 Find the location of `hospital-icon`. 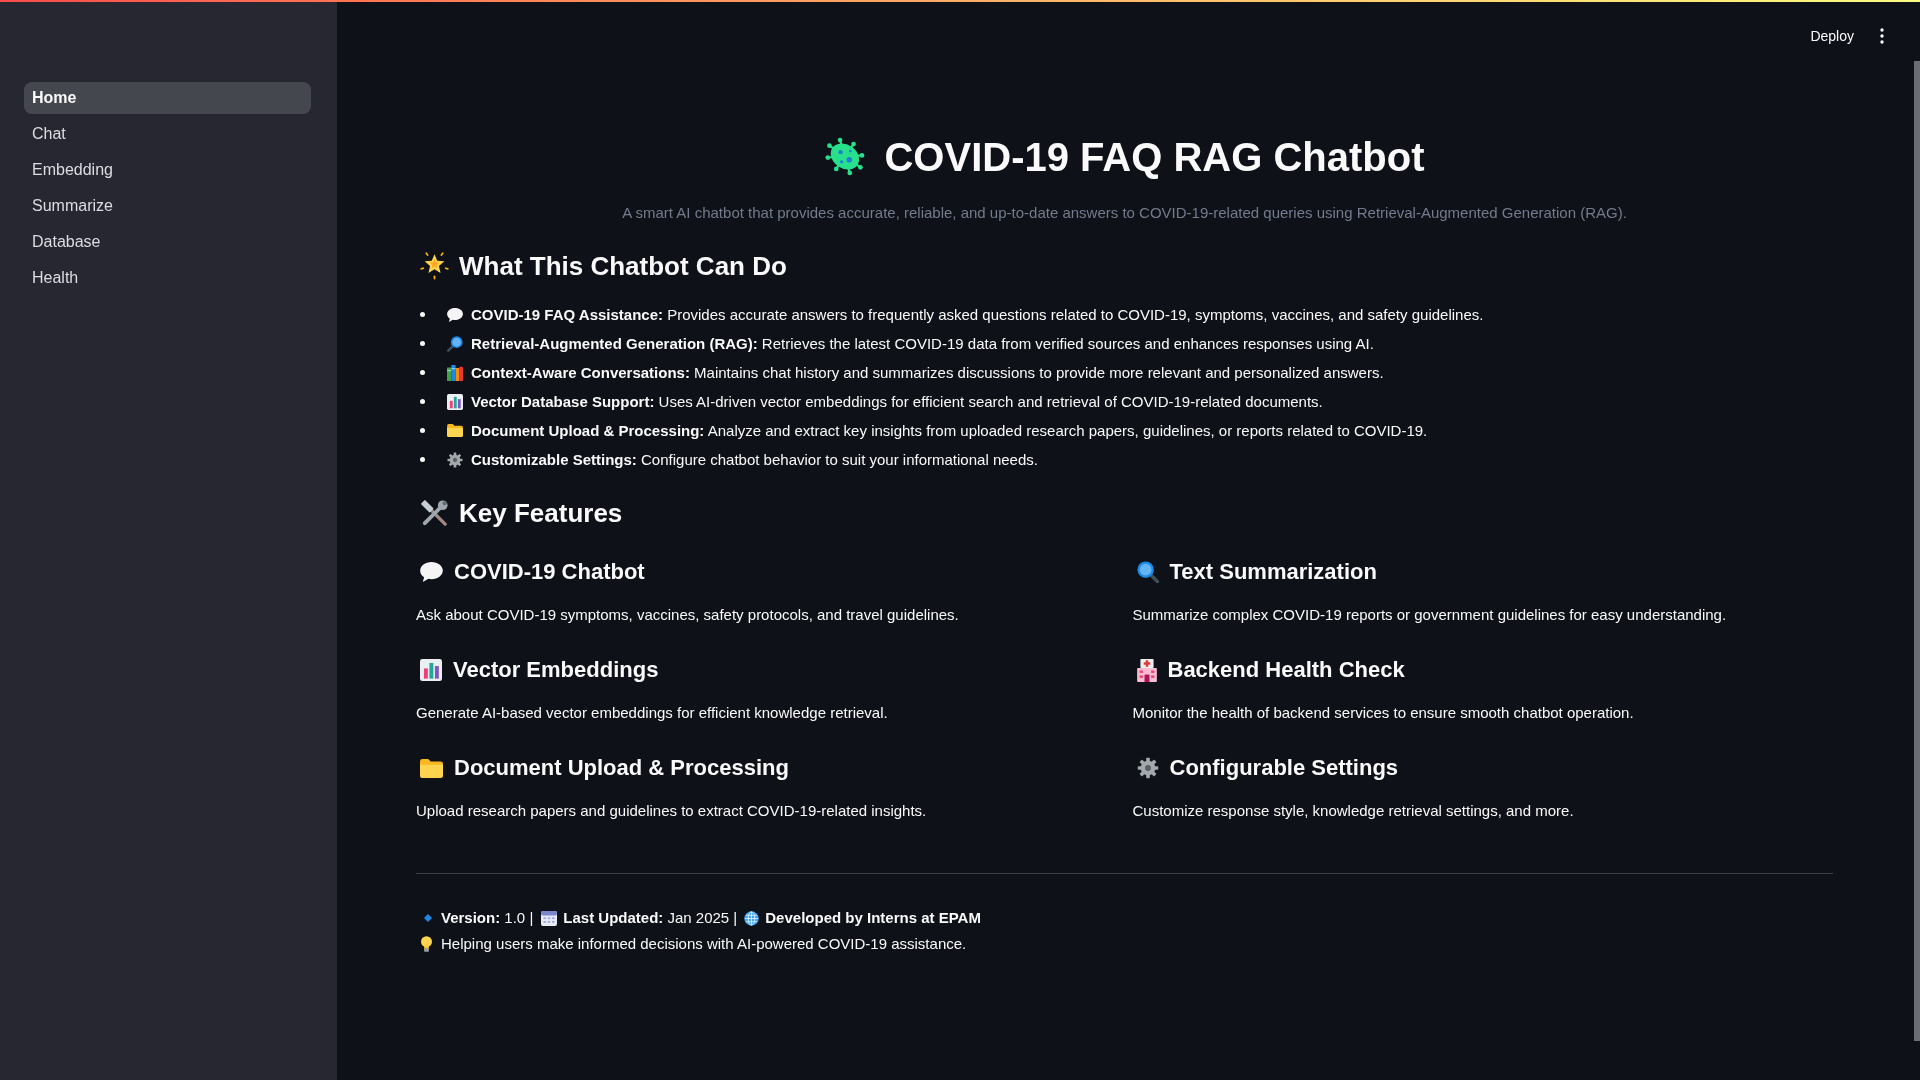

hospital-icon is located at coordinates (1146, 670).